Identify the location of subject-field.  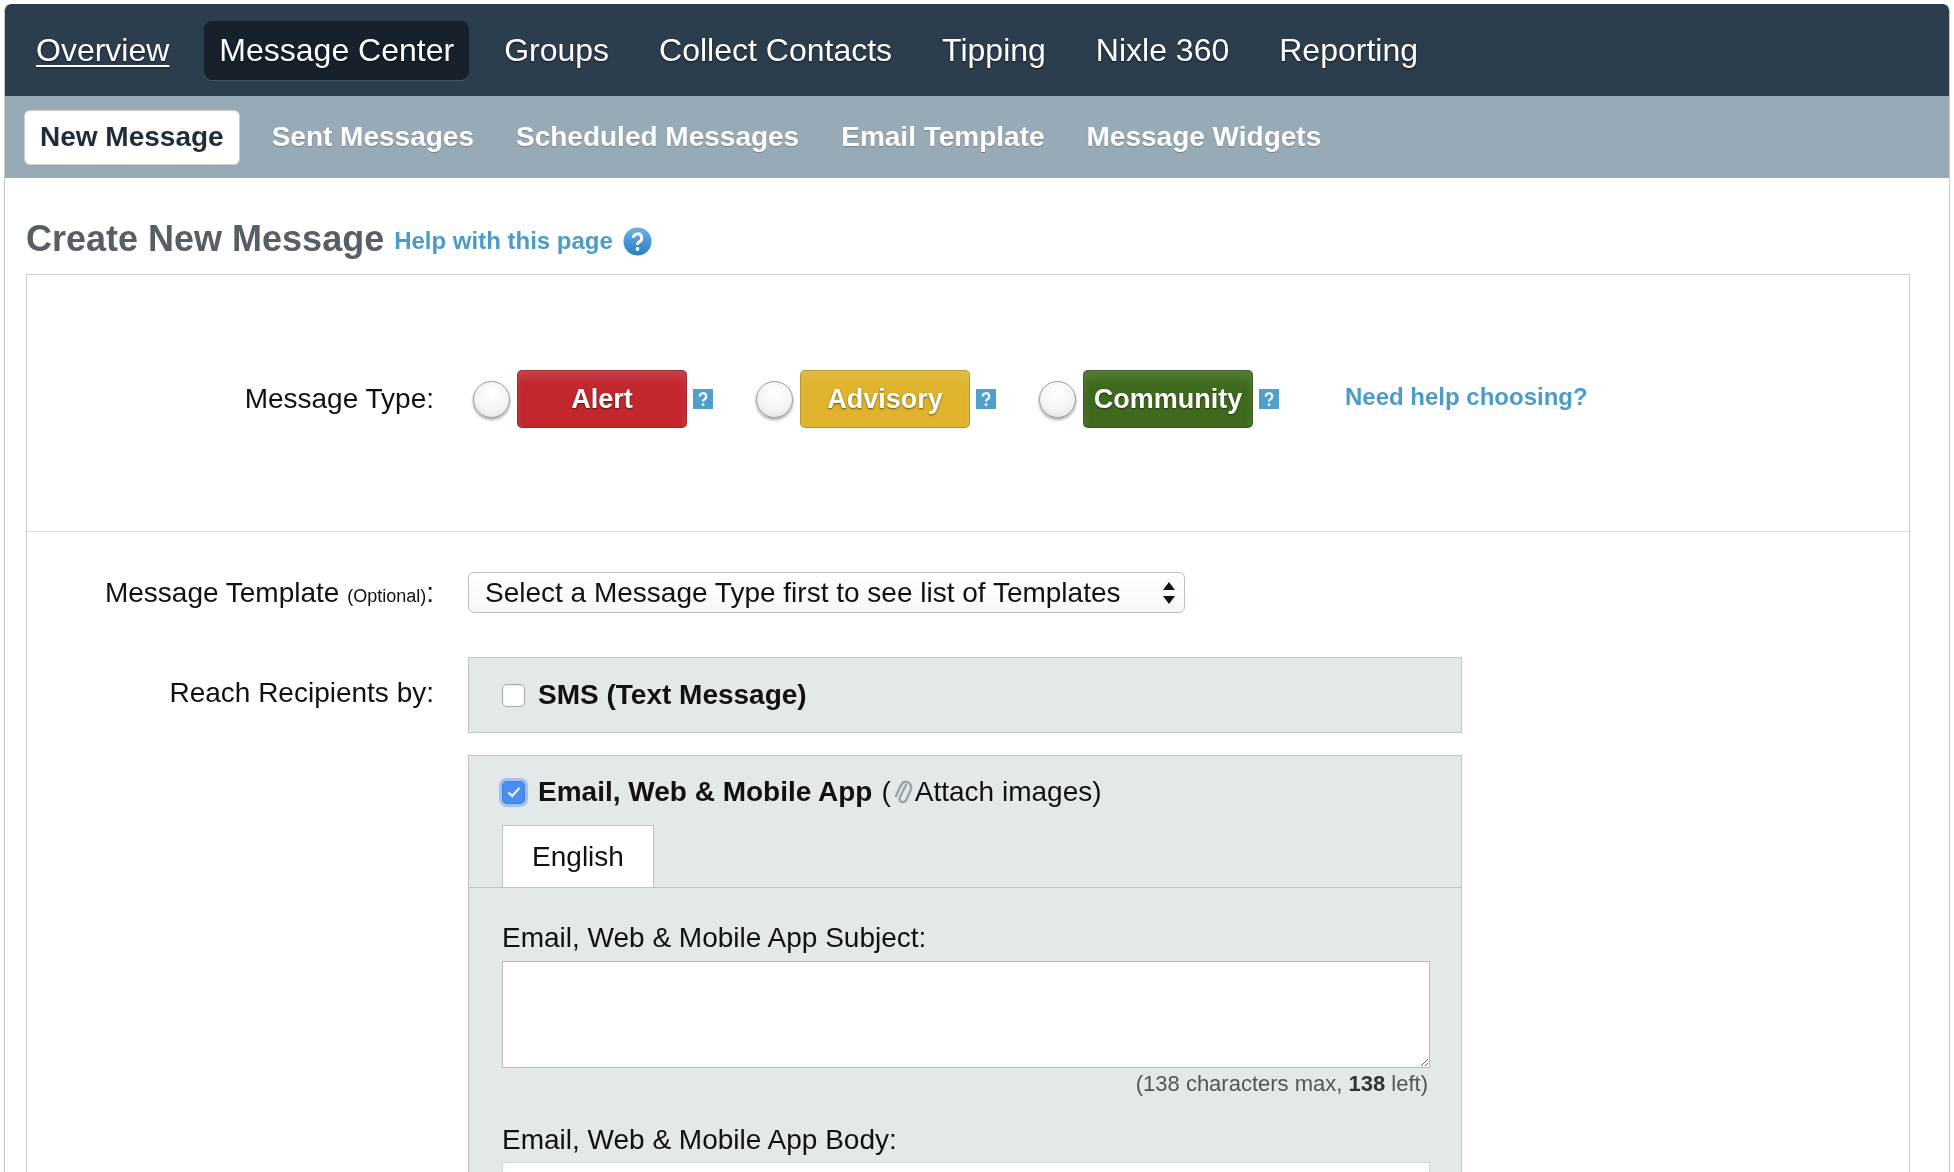
(966, 1014).